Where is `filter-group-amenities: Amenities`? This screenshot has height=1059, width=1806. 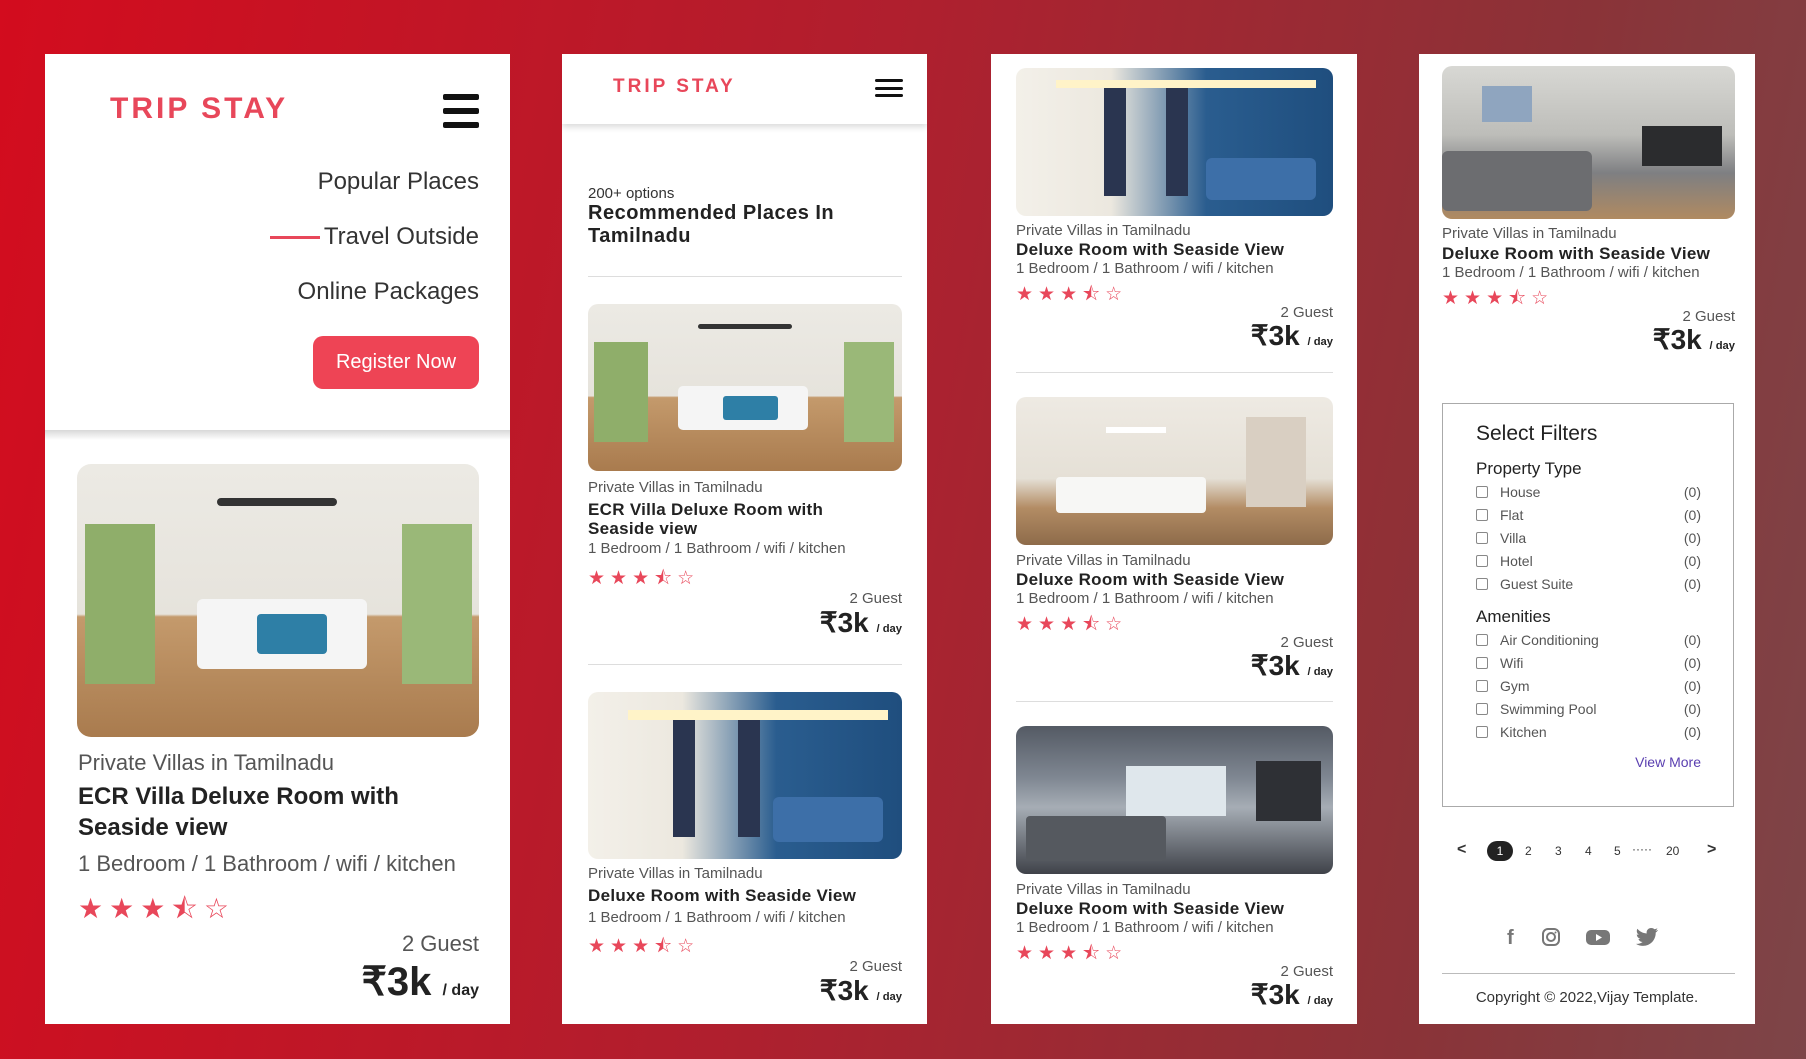 filter-group-amenities: Amenities is located at coordinates (1513, 616).